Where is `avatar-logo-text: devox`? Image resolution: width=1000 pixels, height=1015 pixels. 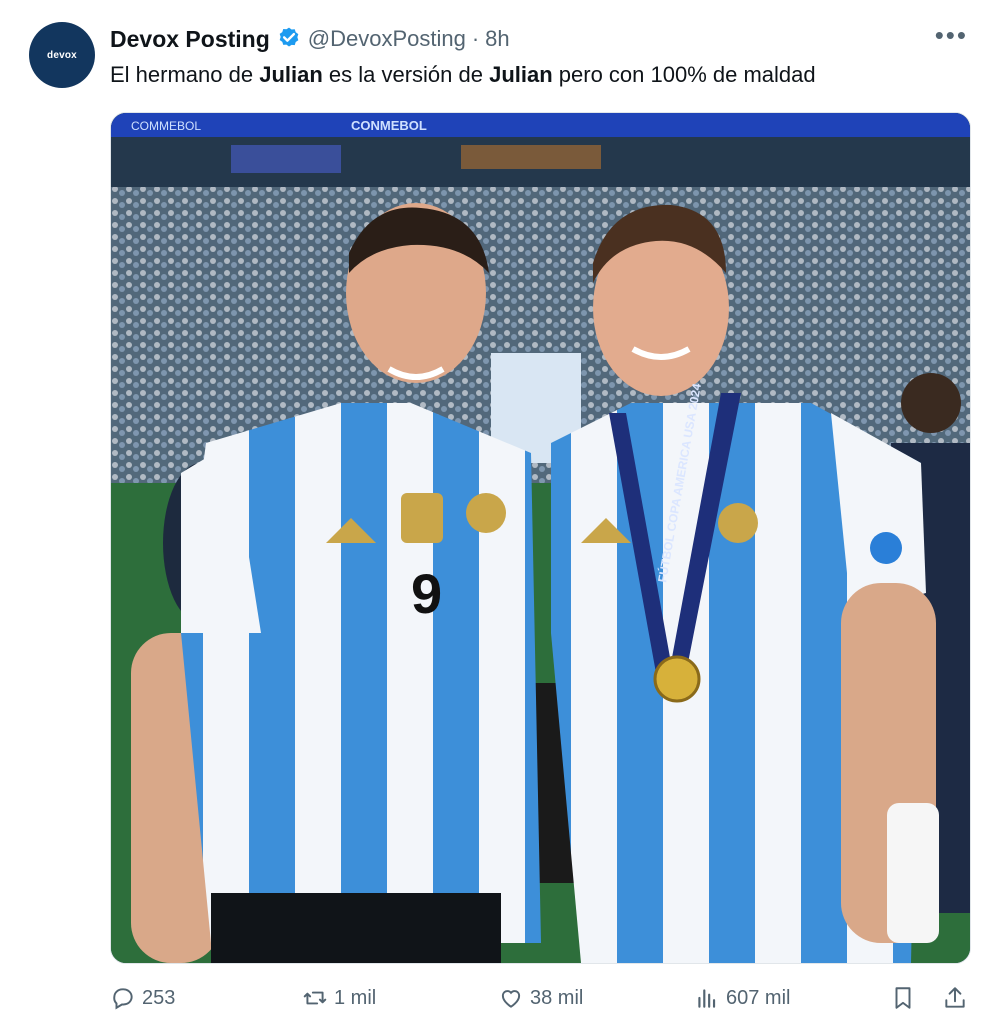 avatar-logo-text: devox is located at coordinates (62, 55).